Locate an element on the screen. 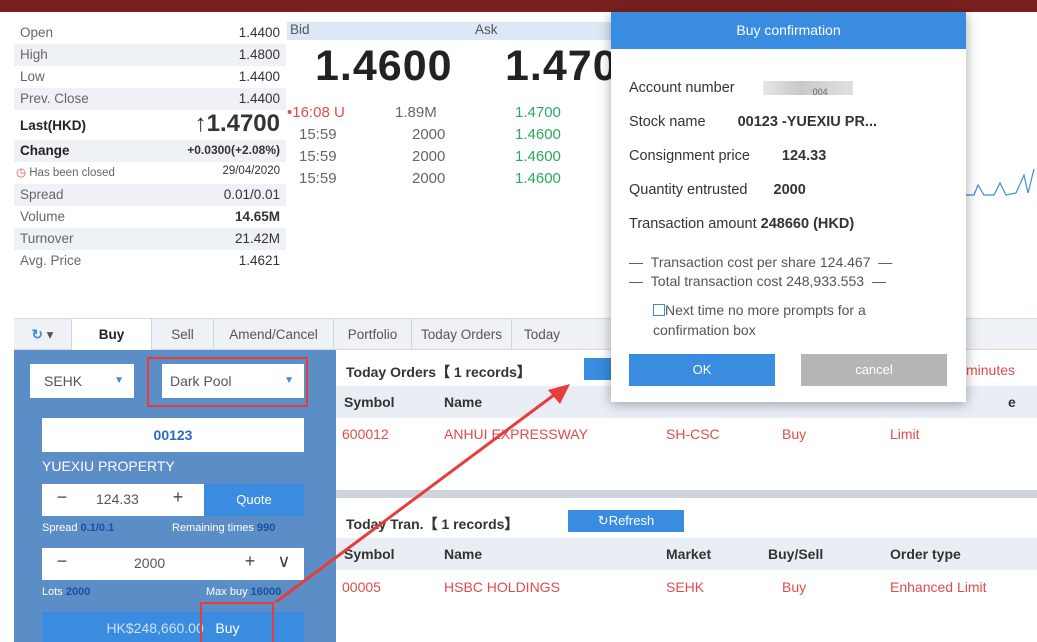 This screenshot has height=642, width=1037. arrow-shaft is located at coordinates (415, 498).